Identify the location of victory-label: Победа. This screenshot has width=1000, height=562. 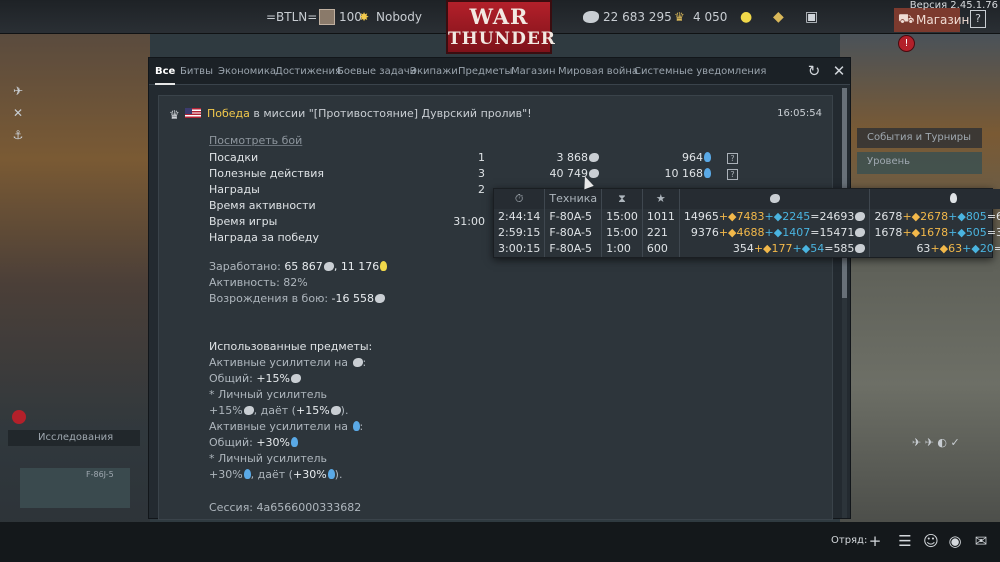
(228, 113).